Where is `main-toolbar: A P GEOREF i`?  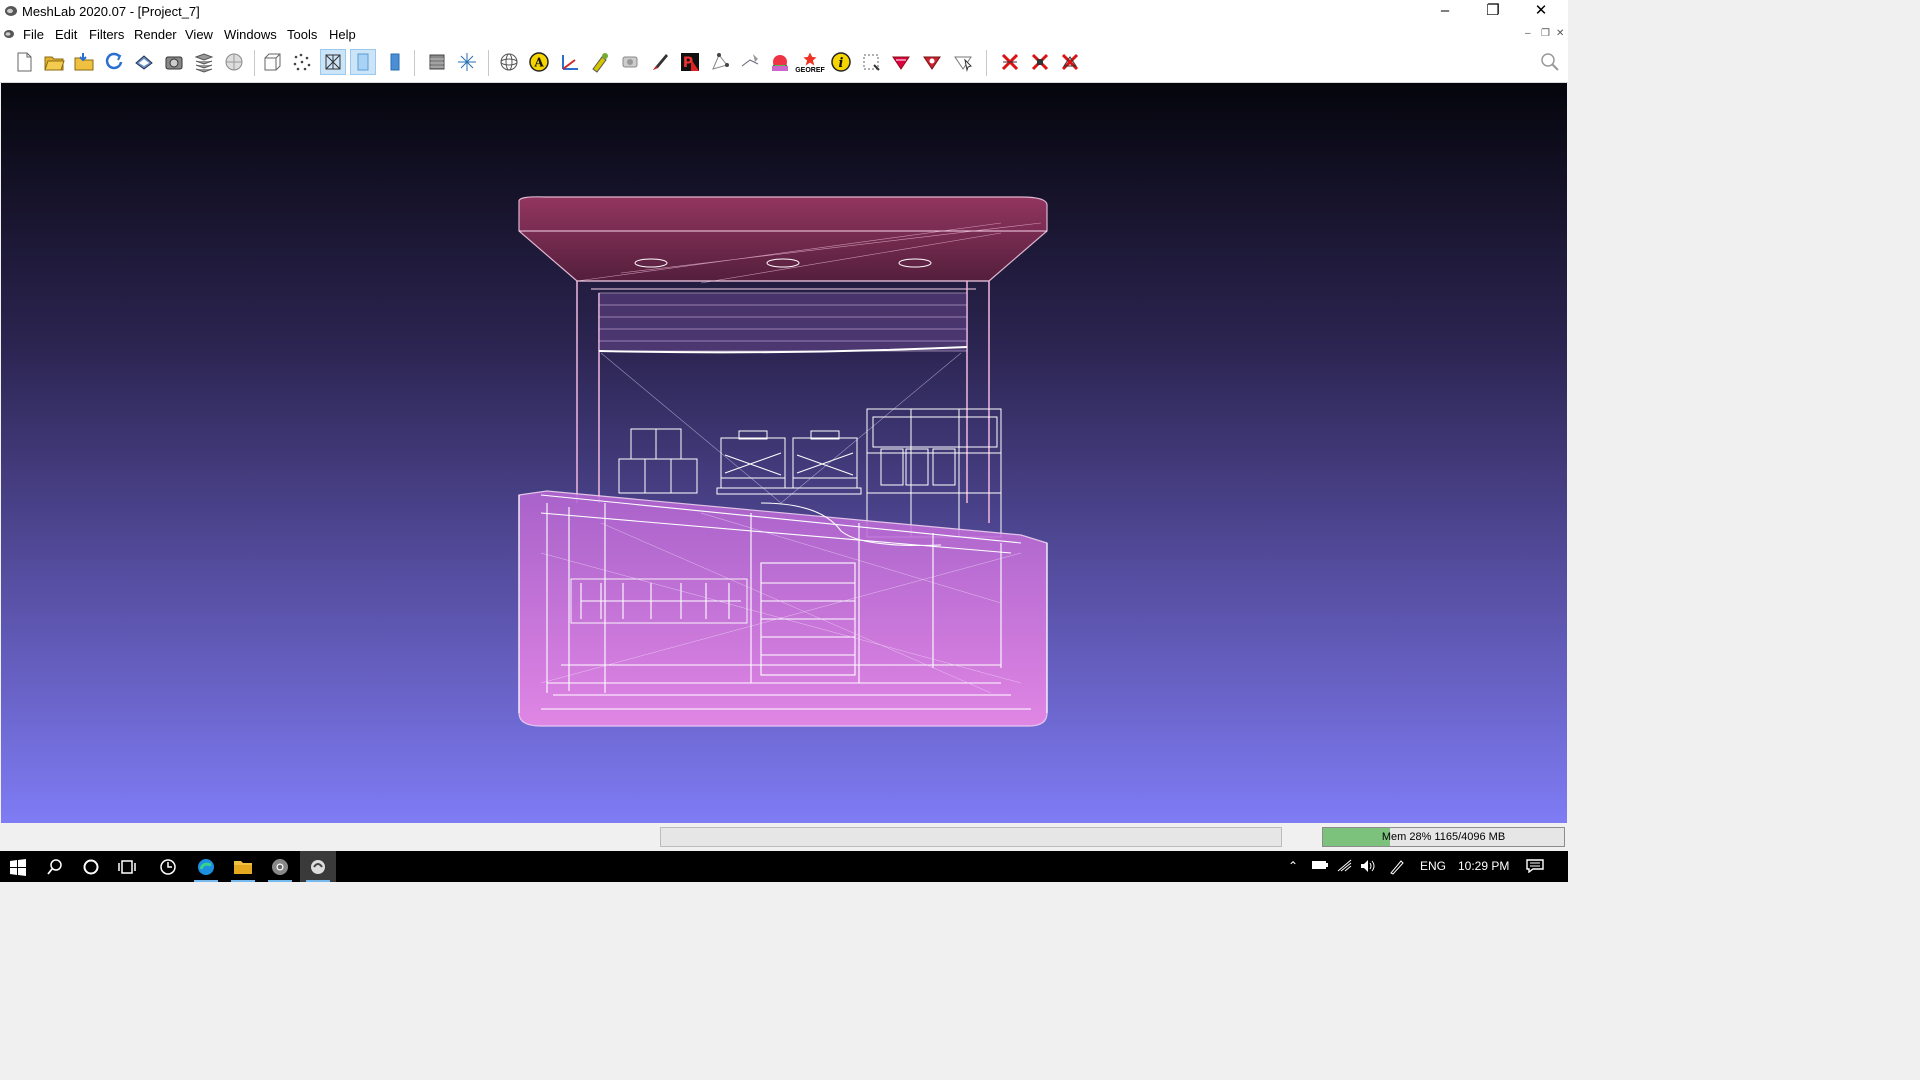
main-toolbar: A P GEOREF i is located at coordinates (784, 63).